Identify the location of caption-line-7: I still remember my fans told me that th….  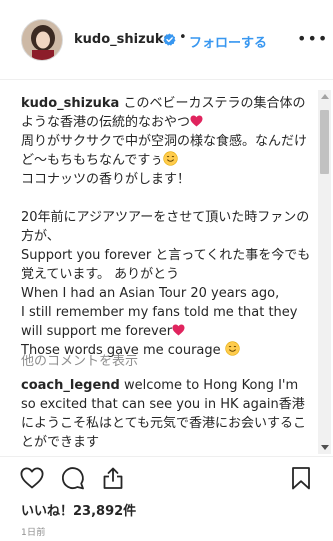
(161, 322).